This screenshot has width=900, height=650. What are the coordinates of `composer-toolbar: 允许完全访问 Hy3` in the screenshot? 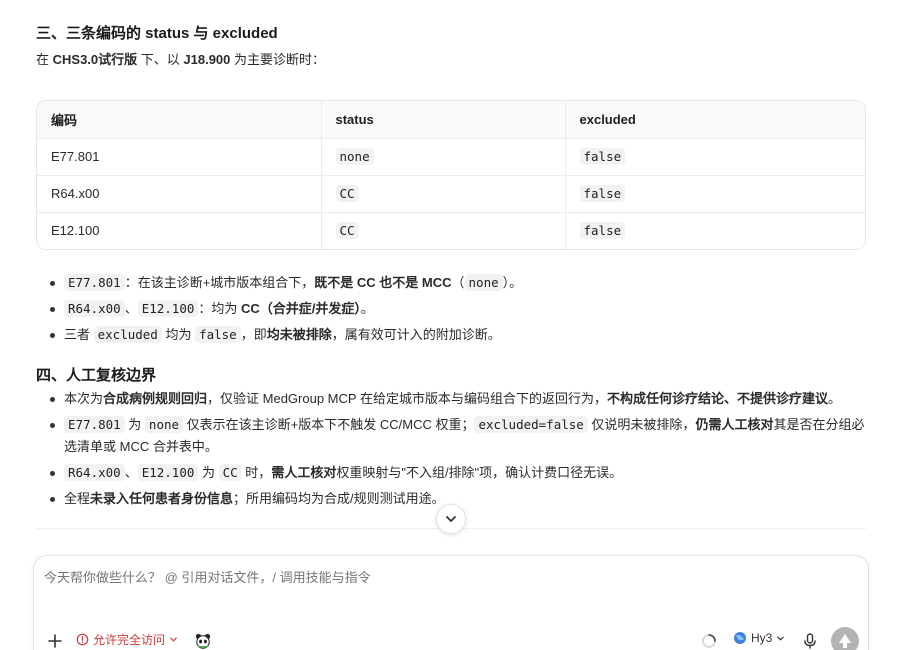 It's located at (452, 638).